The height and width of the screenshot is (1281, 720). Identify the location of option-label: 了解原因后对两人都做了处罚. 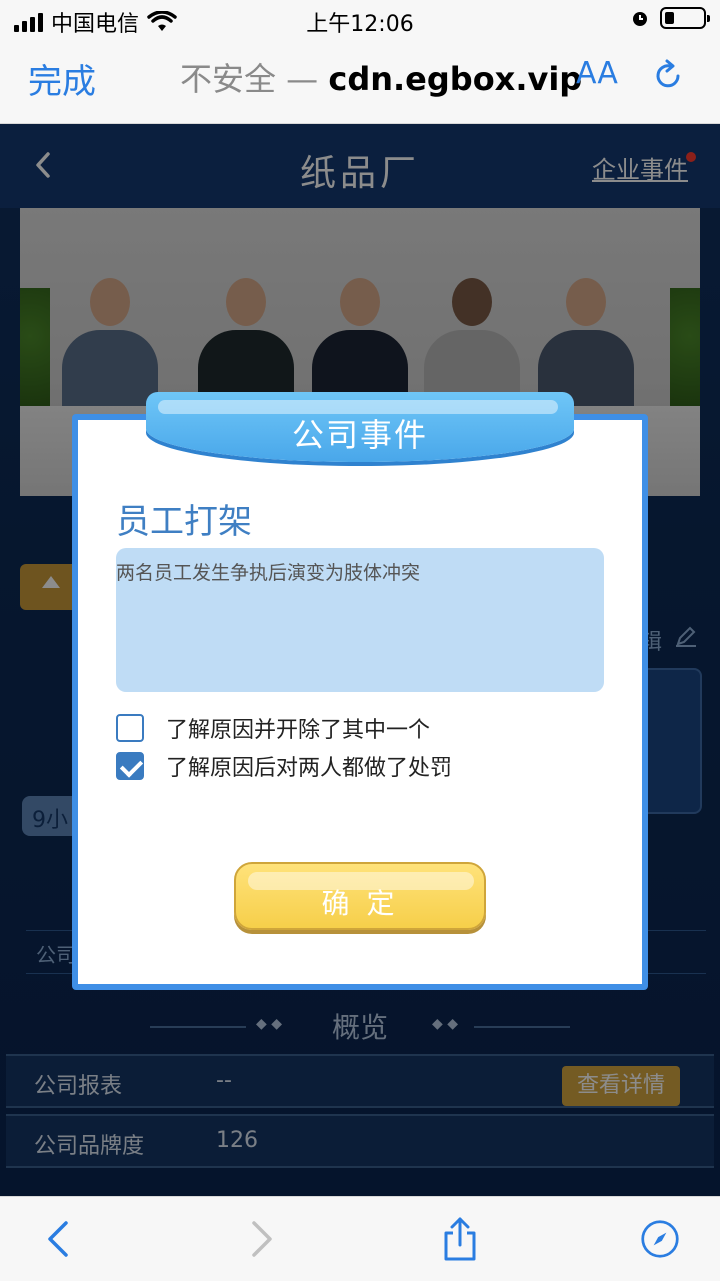
(309, 768).